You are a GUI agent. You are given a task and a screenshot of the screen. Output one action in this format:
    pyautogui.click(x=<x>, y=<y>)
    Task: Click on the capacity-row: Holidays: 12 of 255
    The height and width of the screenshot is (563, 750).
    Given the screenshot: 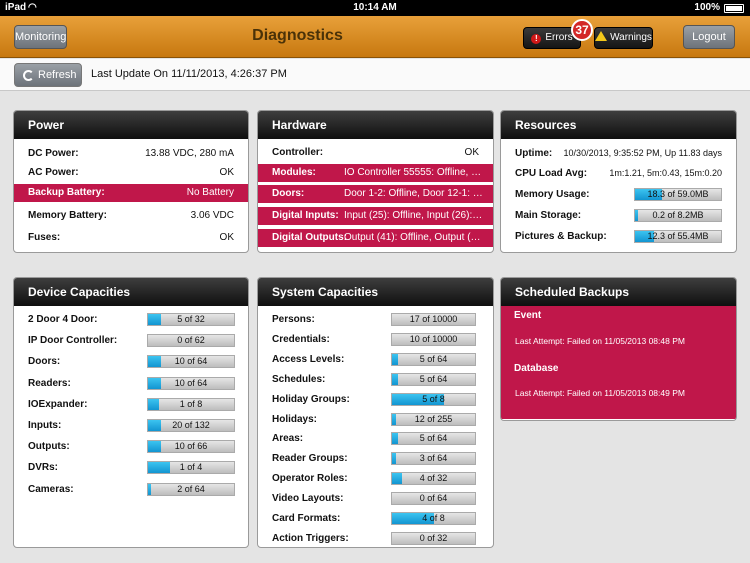 What is the action you would take?
    pyautogui.click(x=375, y=420)
    